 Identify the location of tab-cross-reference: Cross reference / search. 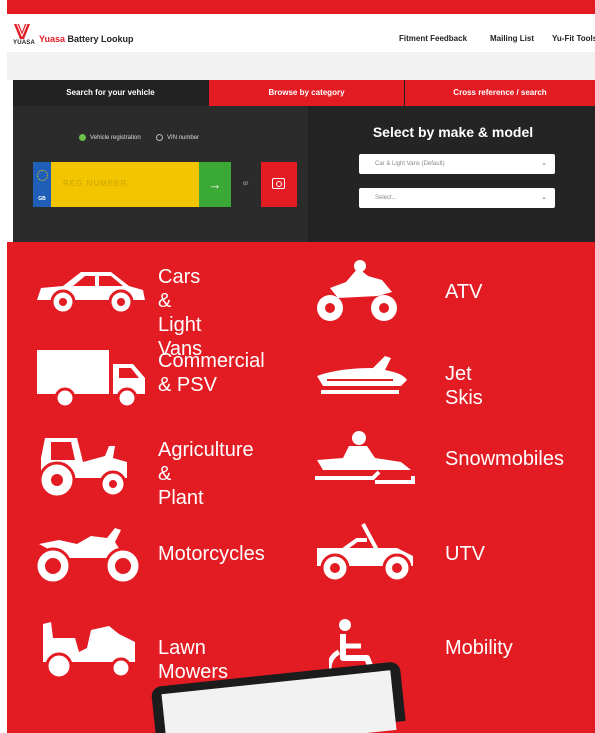
(500, 93).